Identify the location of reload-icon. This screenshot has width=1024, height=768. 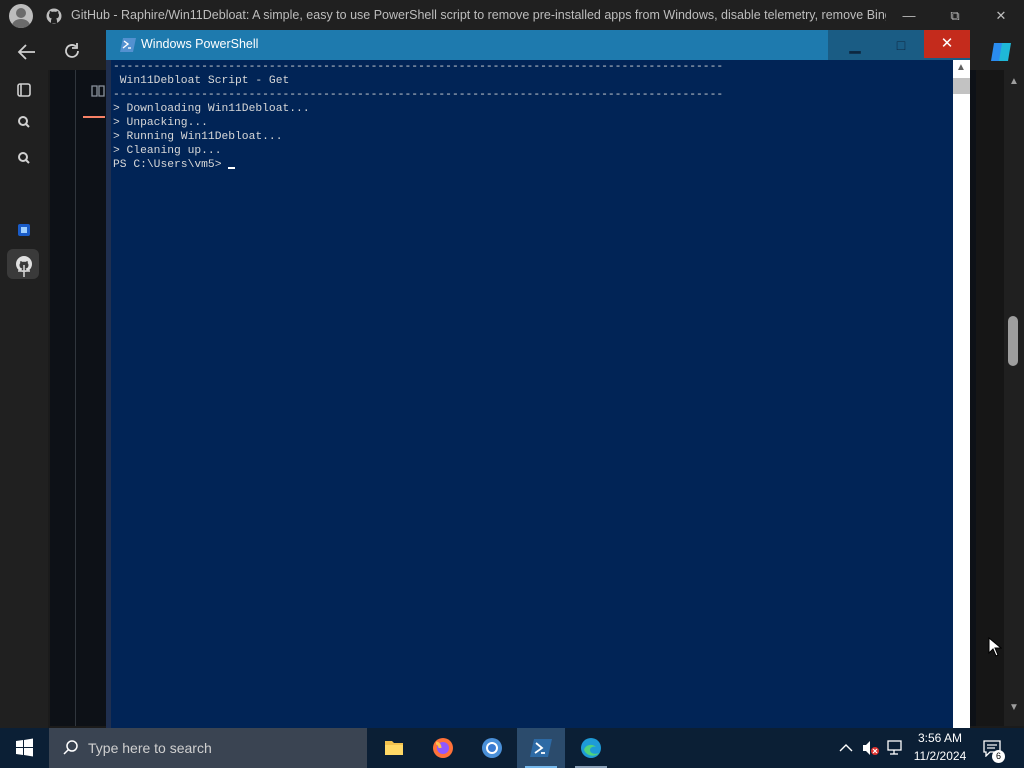
(72, 51).